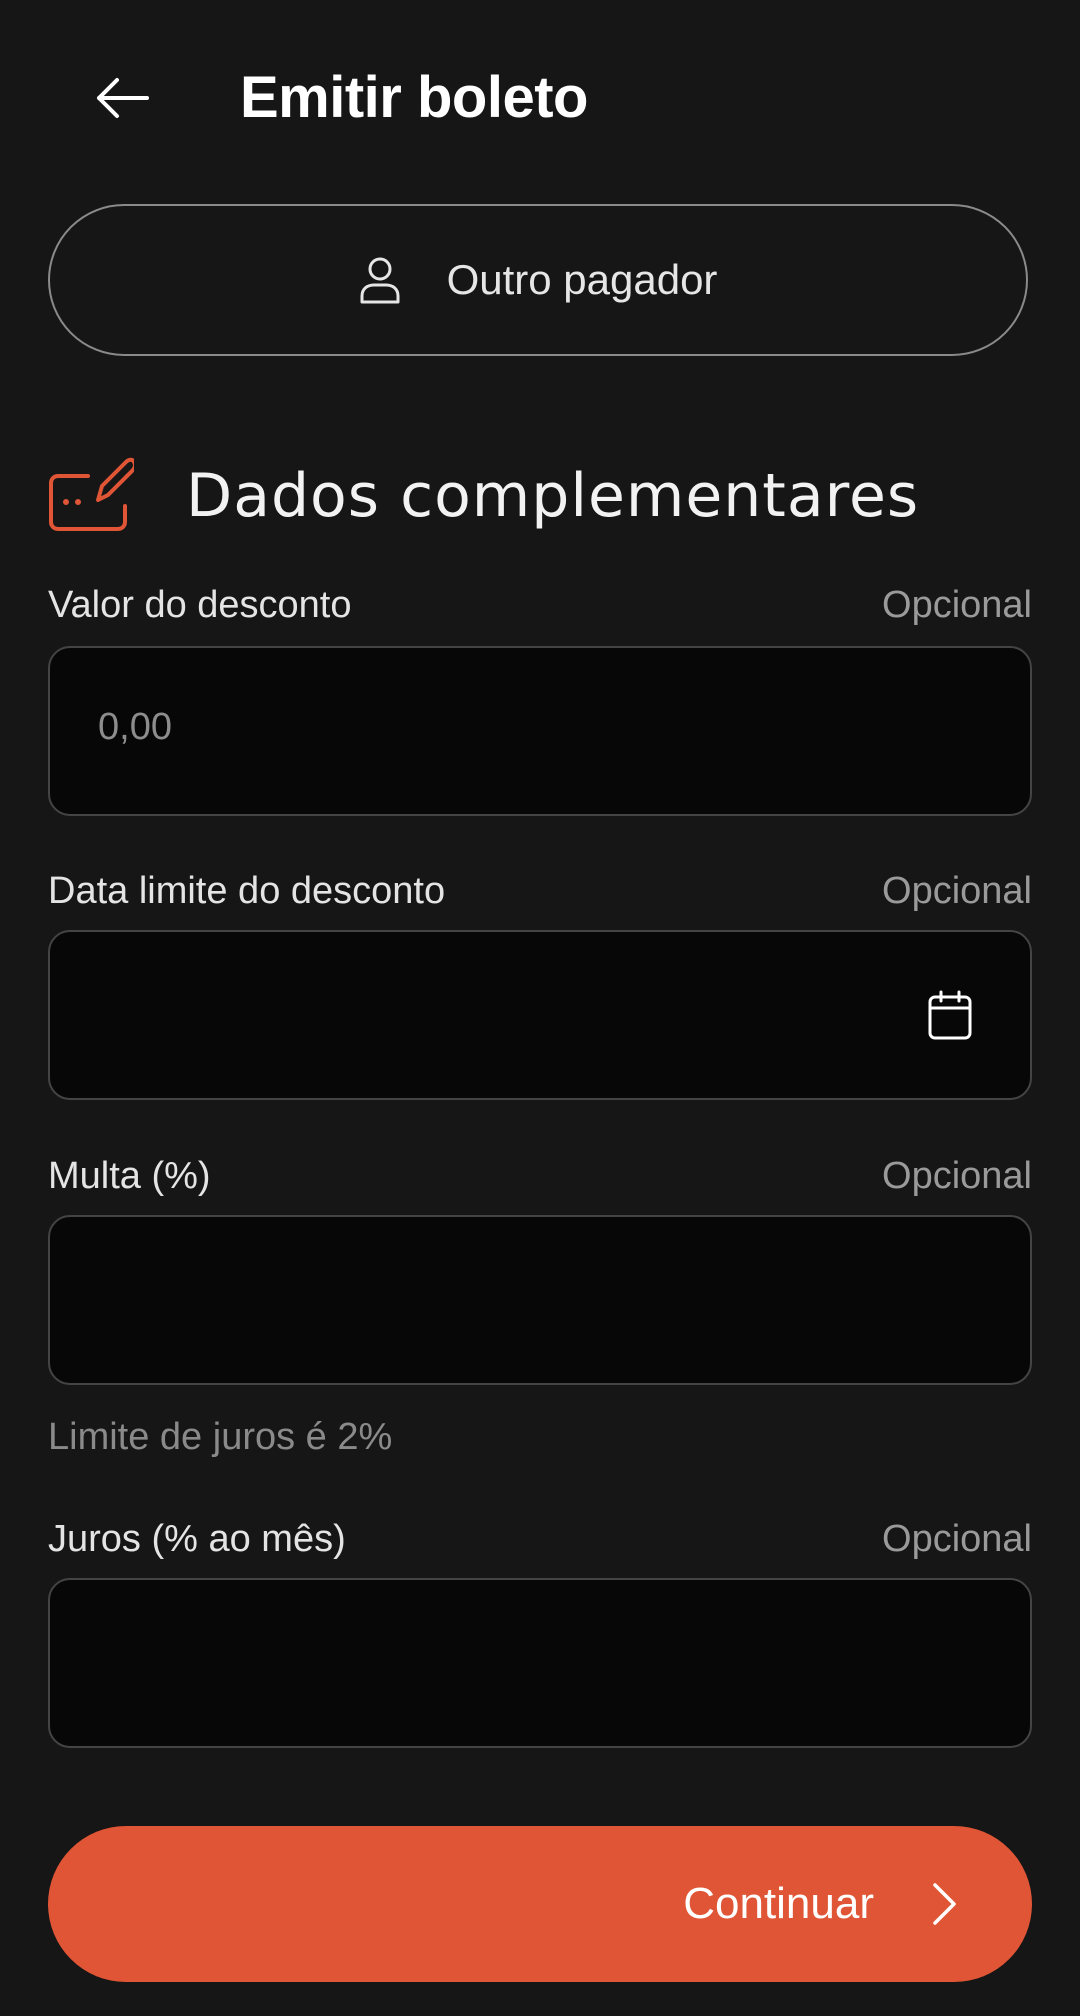  I want to click on interest-label: Juros (% ao mês), so click(197, 1539).